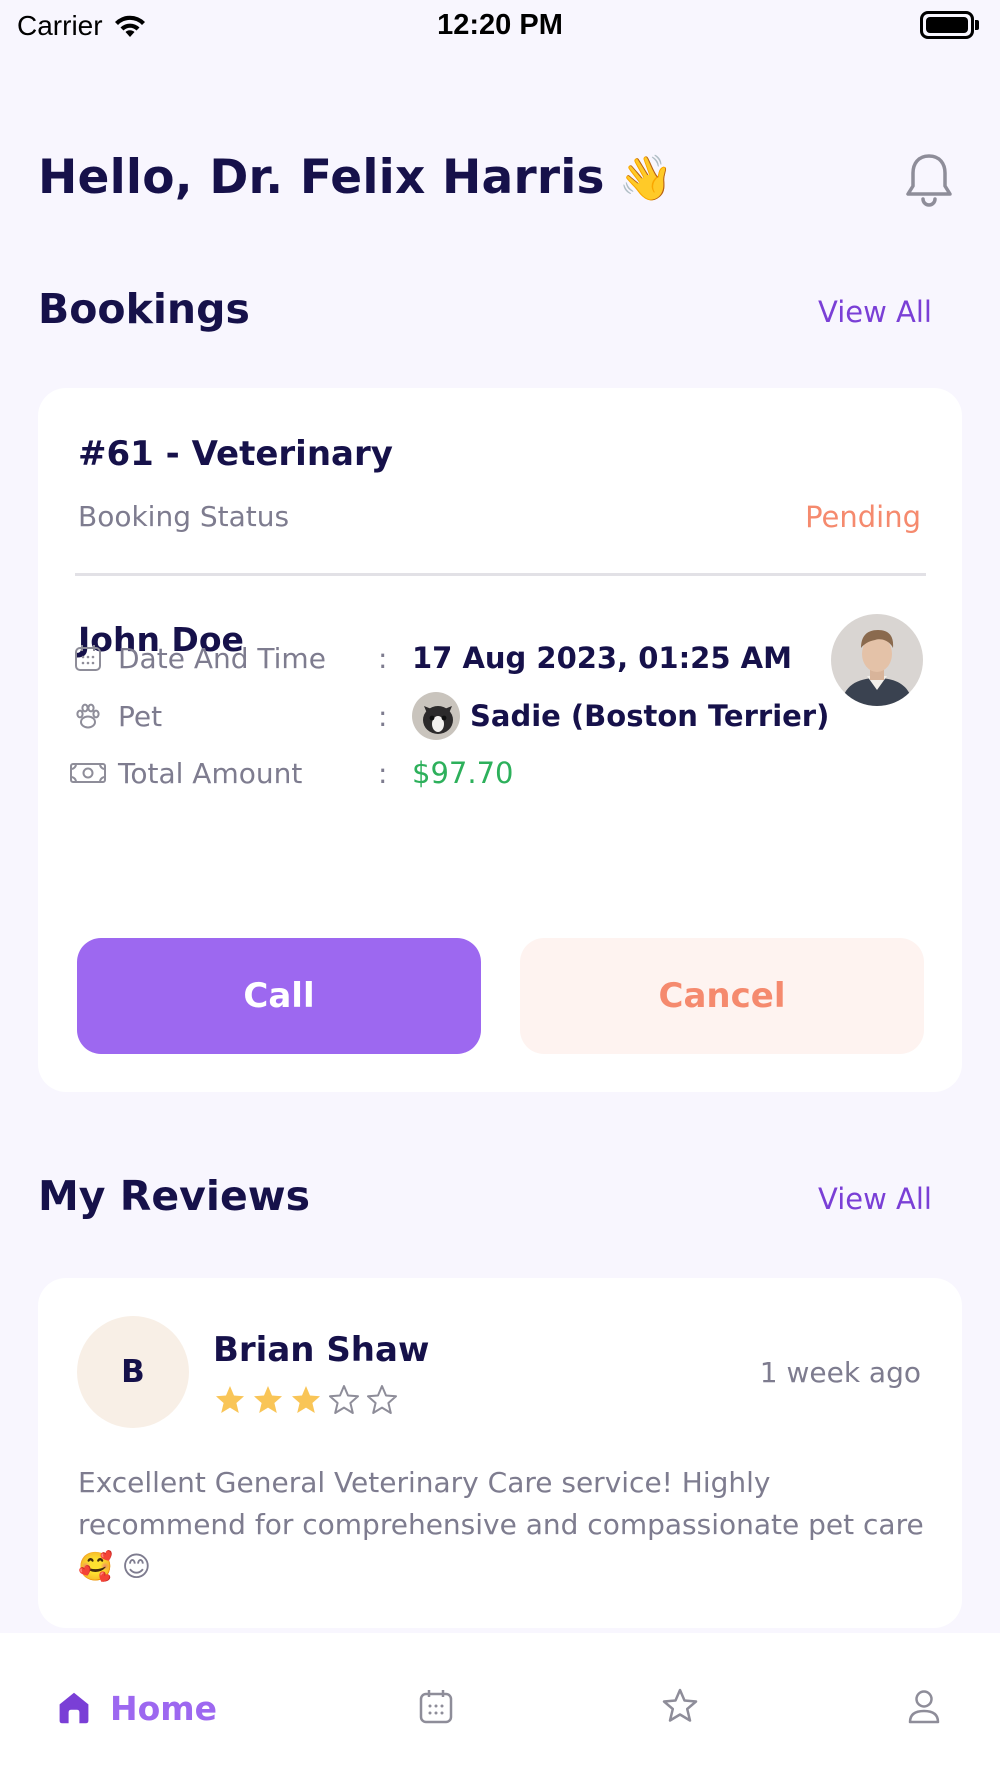 This screenshot has height=1778, width=1000. I want to click on money-icon, so click(88, 773).